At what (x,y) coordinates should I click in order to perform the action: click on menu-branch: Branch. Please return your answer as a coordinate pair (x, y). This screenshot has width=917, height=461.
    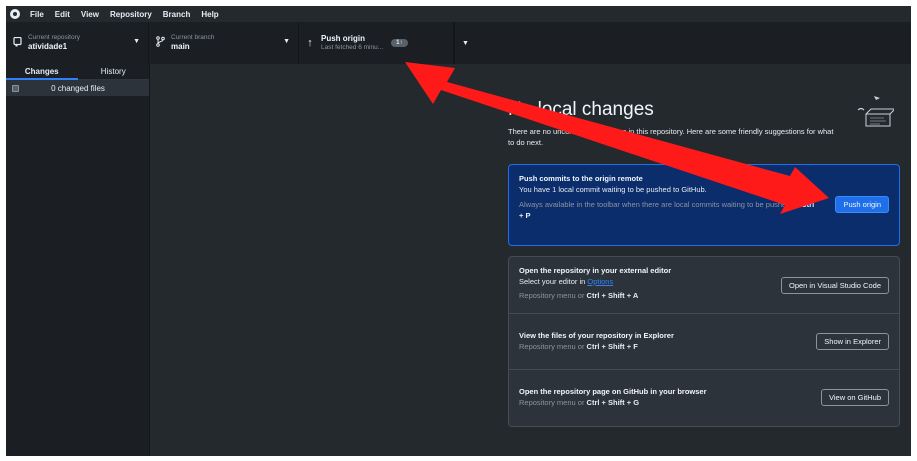
    Looking at the image, I should click on (177, 14).